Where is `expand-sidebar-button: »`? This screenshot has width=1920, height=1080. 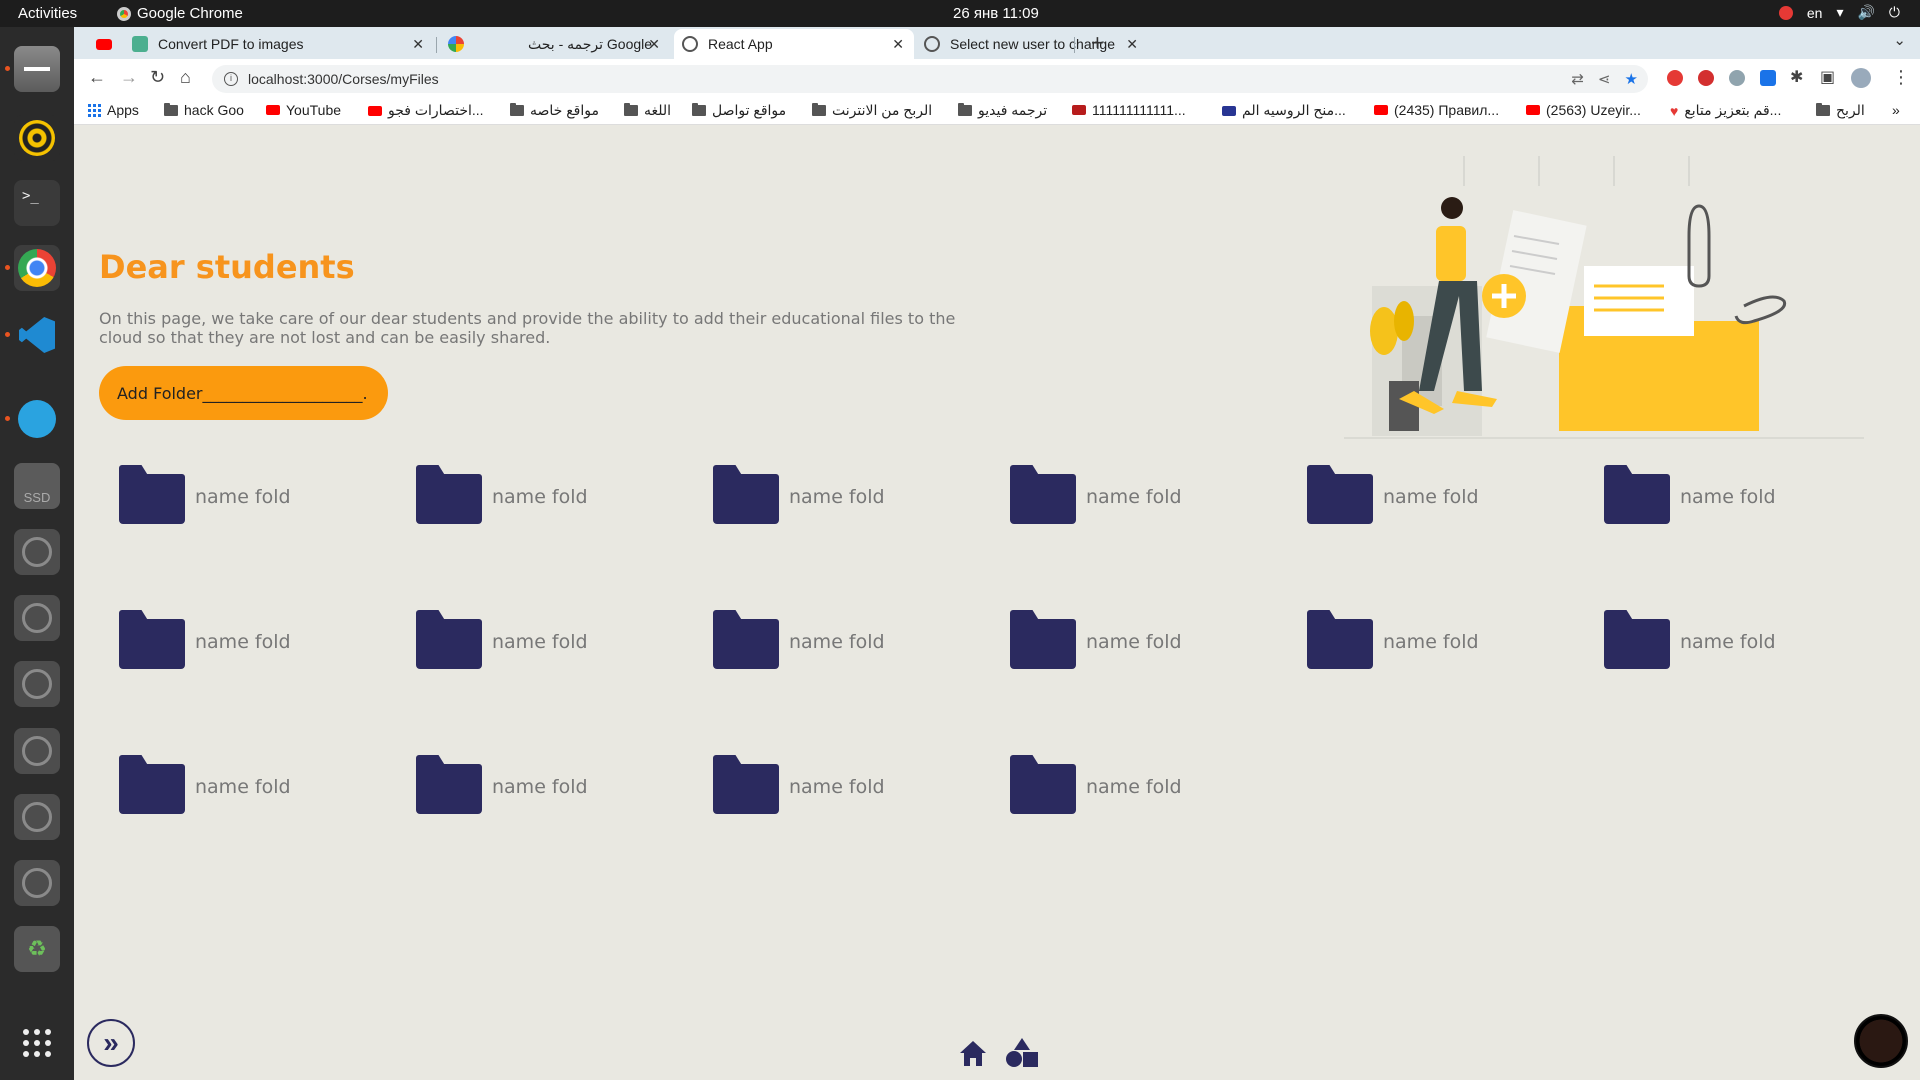 expand-sidebar-button: » is located at coordinates (111, 1043).